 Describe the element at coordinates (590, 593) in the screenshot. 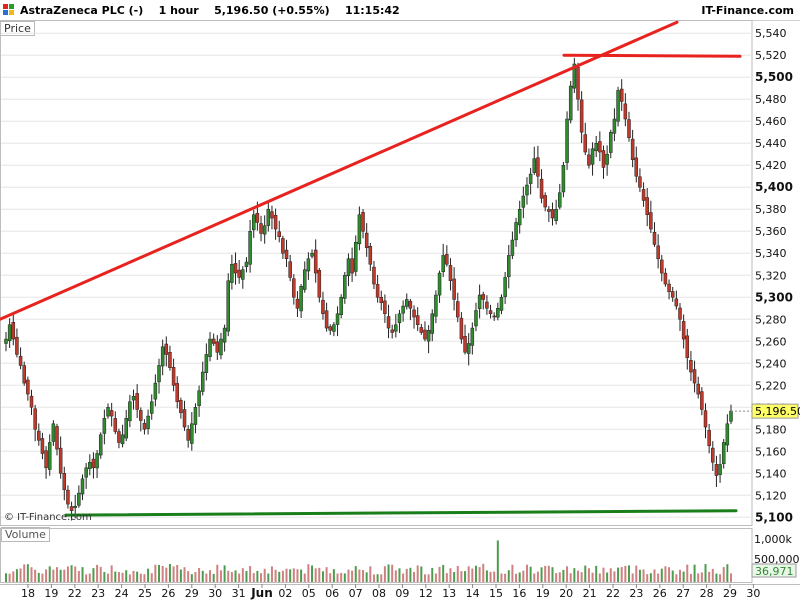

I see `x-tick-label: 21` at that location.